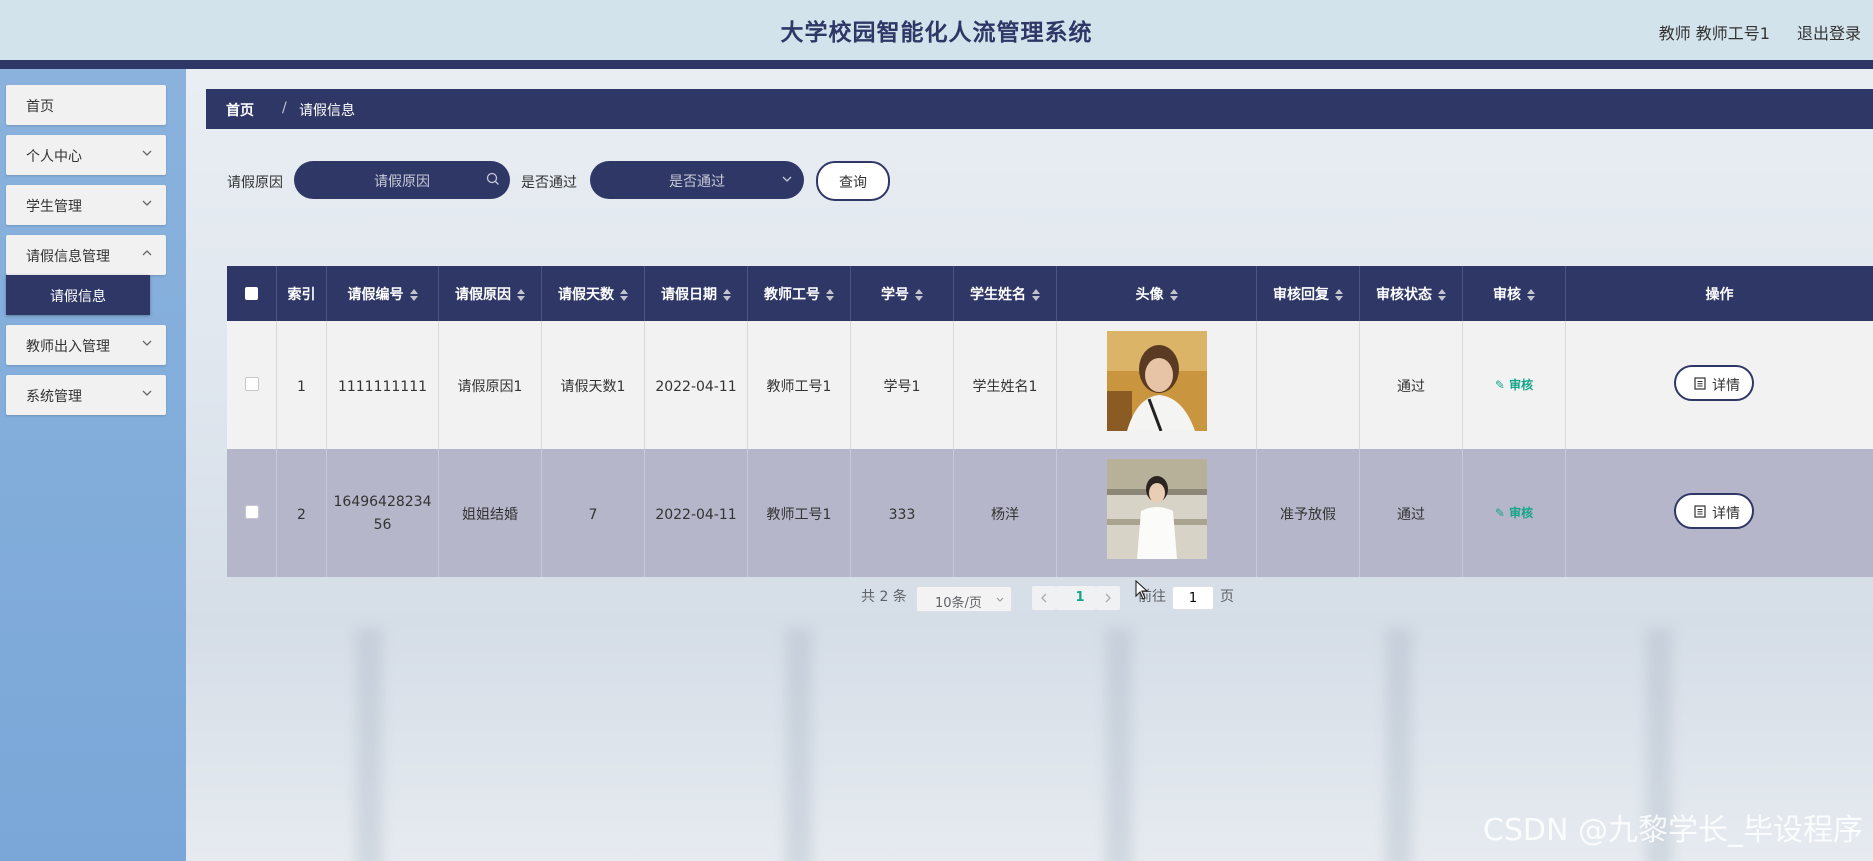 Image resolution: width=1873 pixels, height=861 pixels. Describe the element at coordinates (86, 205) in the screenshot. I see `sidebar-item-student-management: 学生管理` at that location.